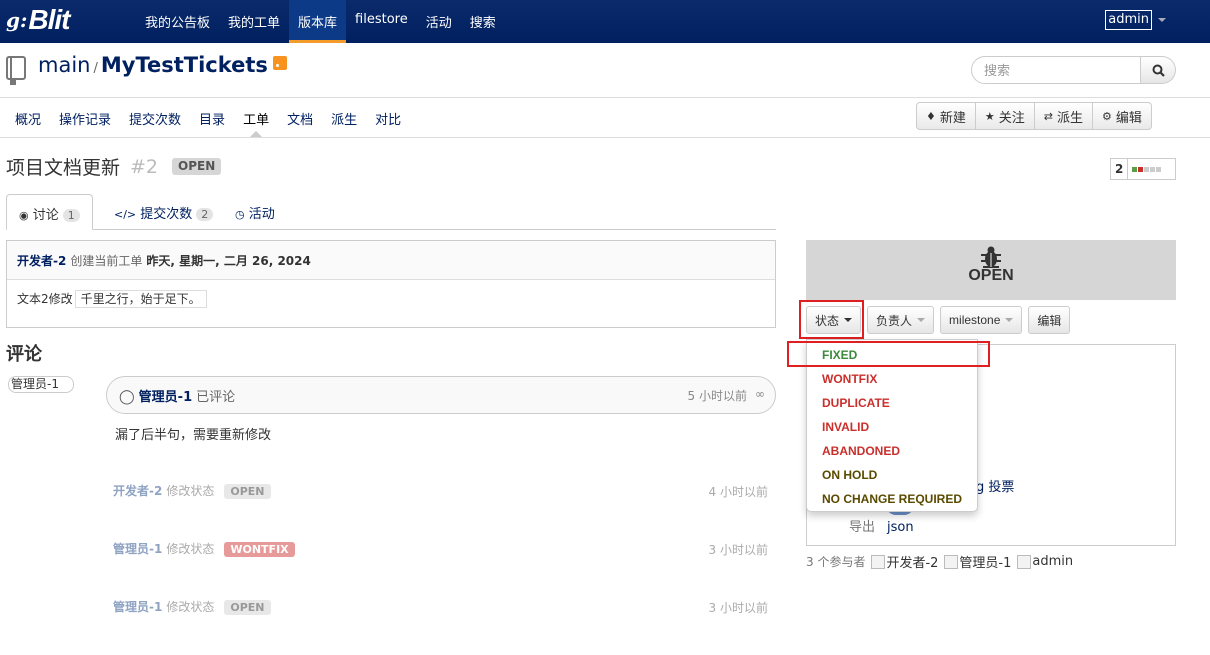 The image size is (1210, 655). I want to click on bug-icon, so click(991, 257).